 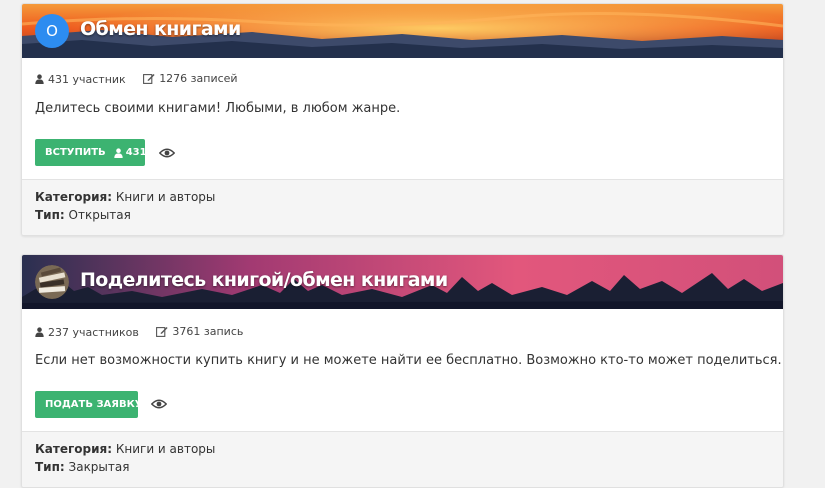 What do you see at coordinates (75, 152) in the screenshot?
I see `join-button-label: ВСТУПИТЬ` at bounding box center [75, 152].